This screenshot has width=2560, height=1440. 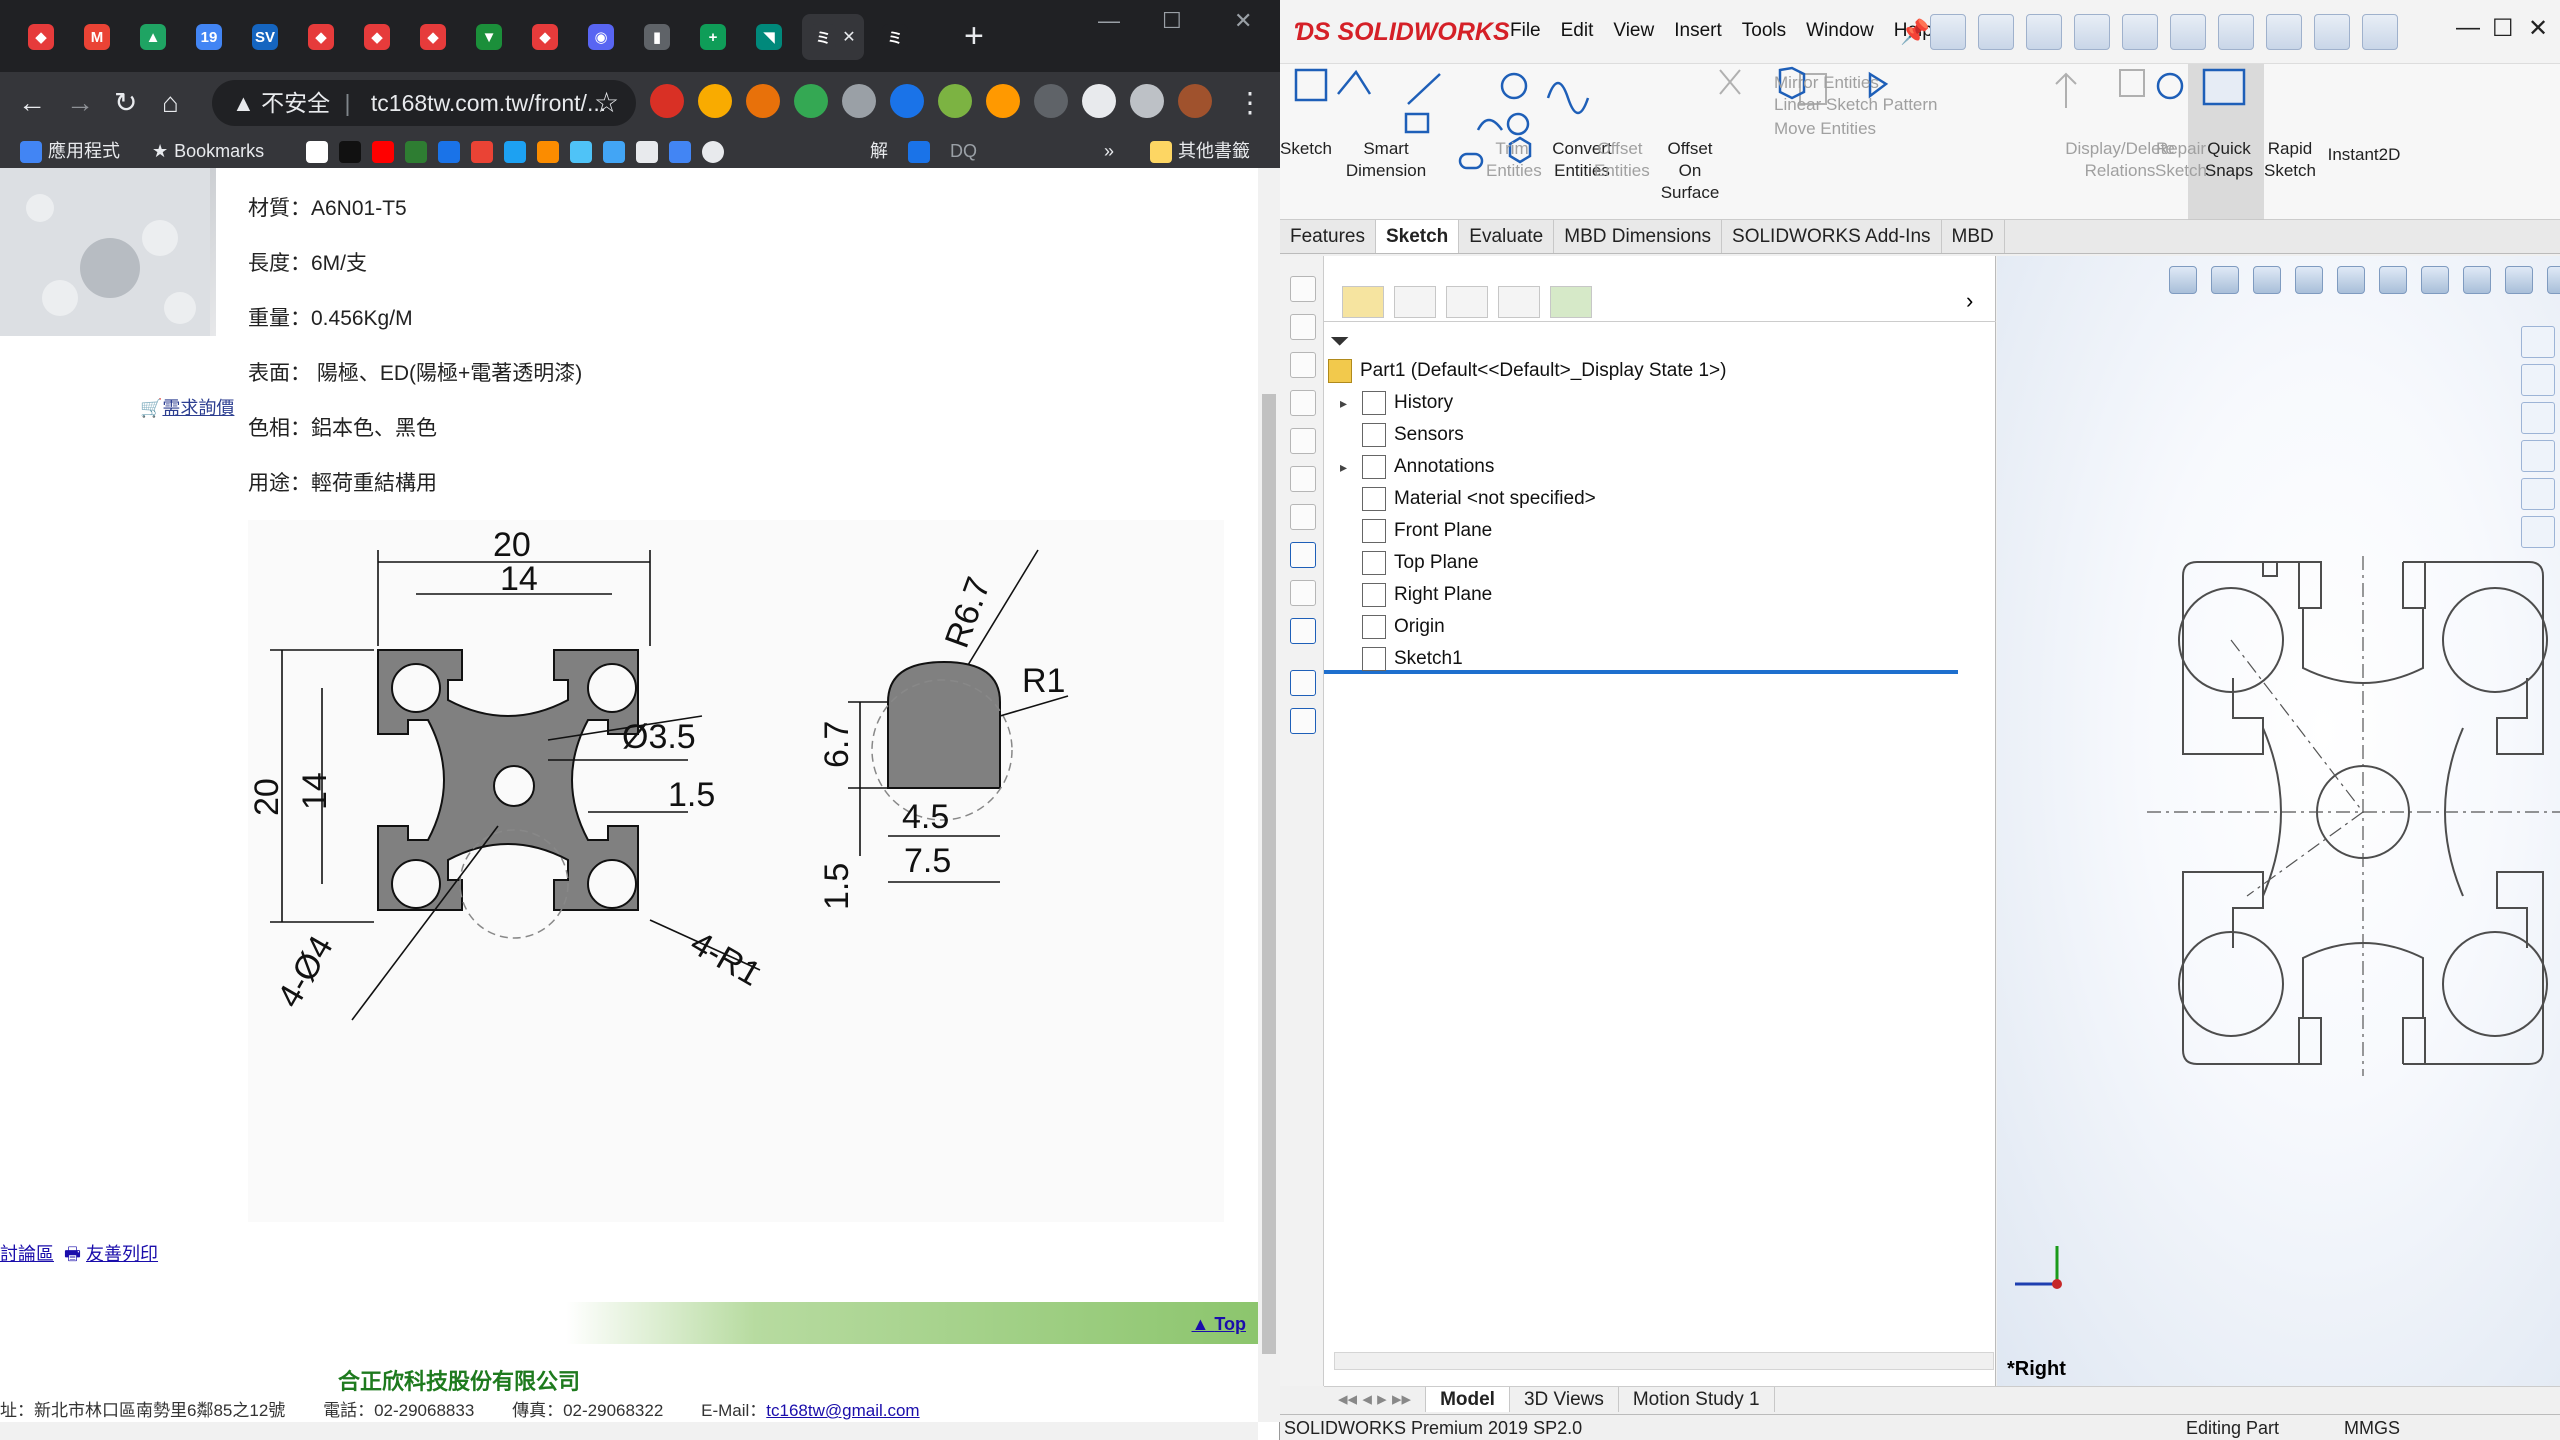 What do you see at coordinates (1564, 1399) in the screenshot?
I see `bottom-tab-3d-views: 3D Views` at bounding box center [1564, 1399].